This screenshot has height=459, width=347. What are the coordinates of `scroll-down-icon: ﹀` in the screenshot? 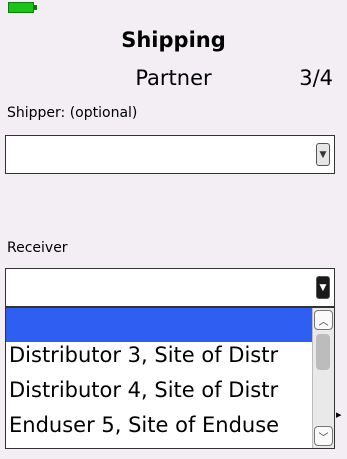 It's located at (323, 436).